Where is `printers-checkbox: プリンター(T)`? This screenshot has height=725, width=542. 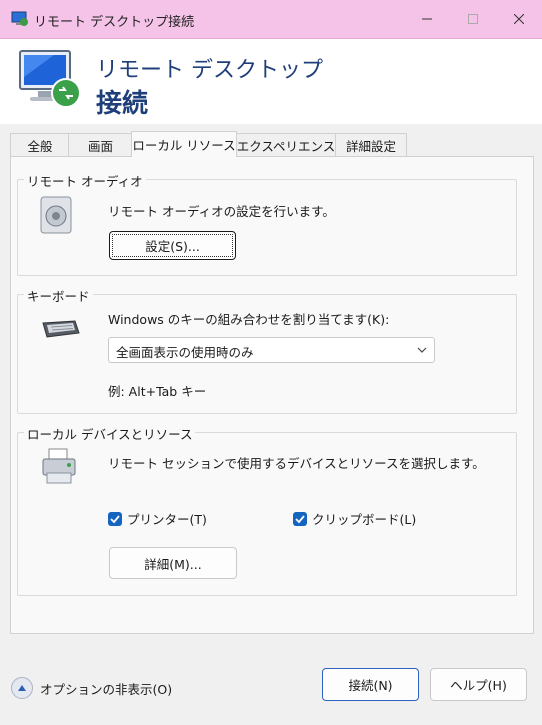 printers-checkbox: プリンター(T) is located at coordinates (157, 518).